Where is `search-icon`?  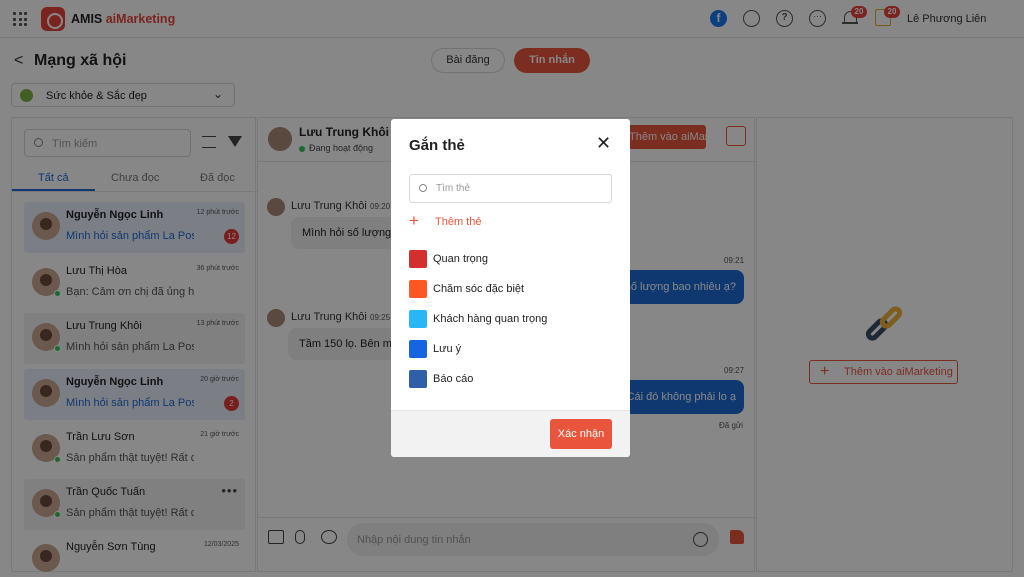 search-icon is located at coordinates (423, 188).